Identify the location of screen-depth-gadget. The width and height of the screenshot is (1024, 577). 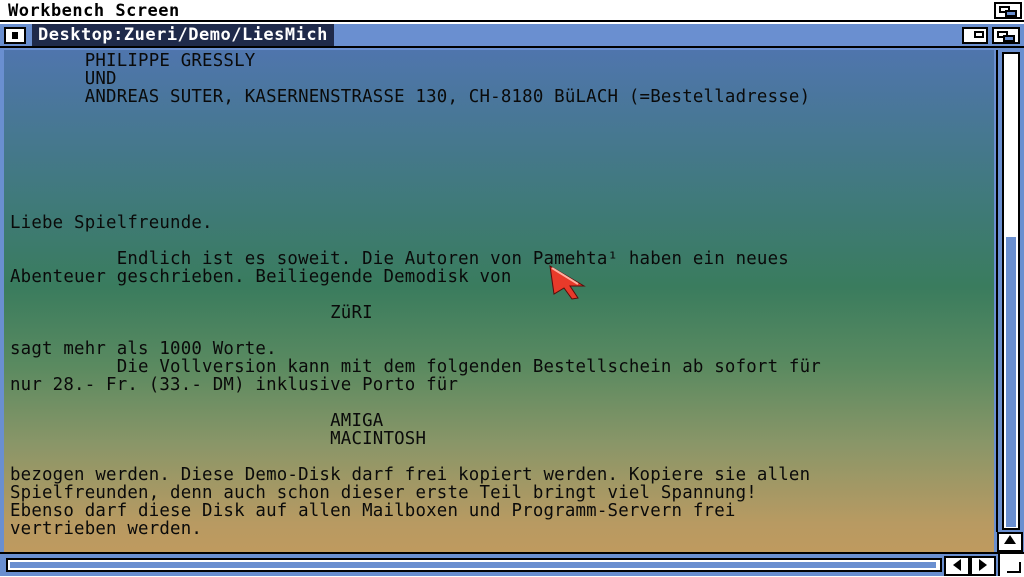
(1008, 10).